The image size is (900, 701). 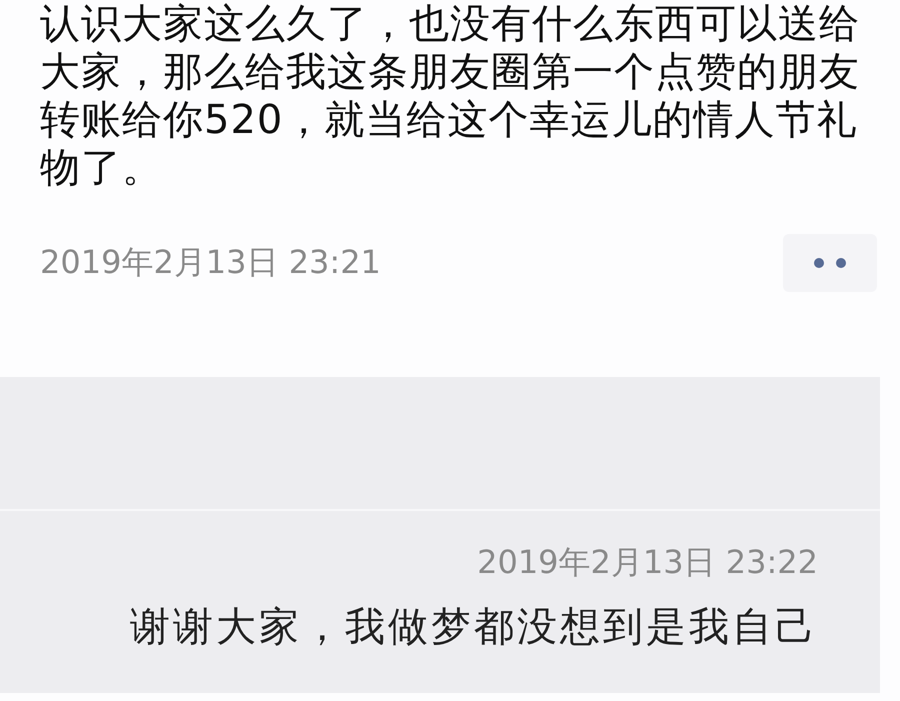 What do you see at coordinates (210, 262) in the screenshot?
I see `post-time: 2019年2月13日 23:21` at bounding box center [210, 262].